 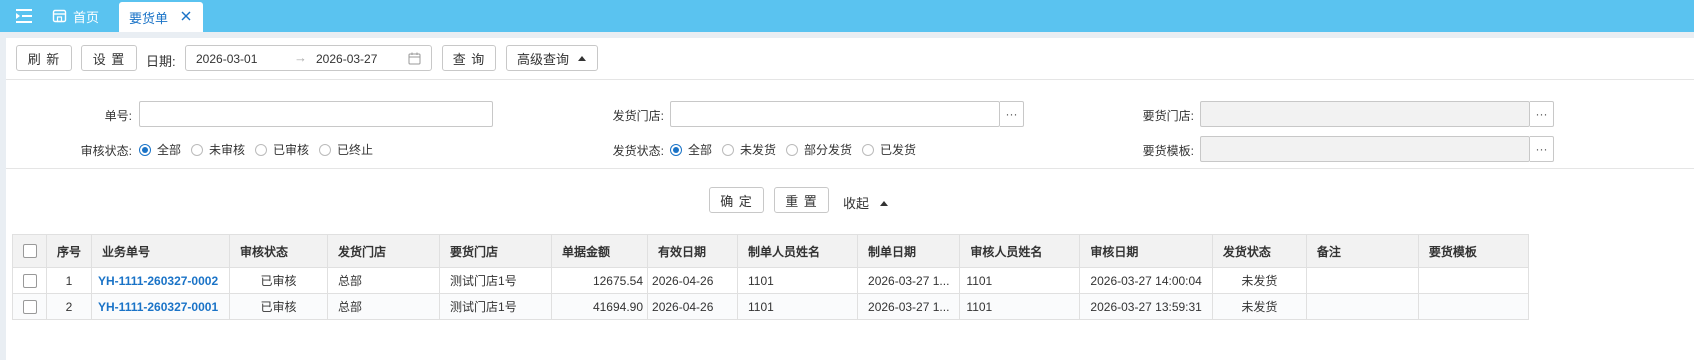 What do you see at coordinates (469, 58) in the screenshot?
I see `query-button: 查 询` at bounding box center [469, 58].